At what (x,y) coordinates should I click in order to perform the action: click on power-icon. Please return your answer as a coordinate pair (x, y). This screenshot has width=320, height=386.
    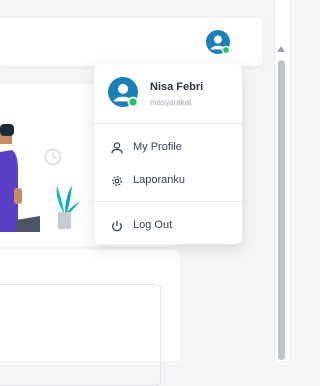
    Looking at the image, I should click on (117, 226).